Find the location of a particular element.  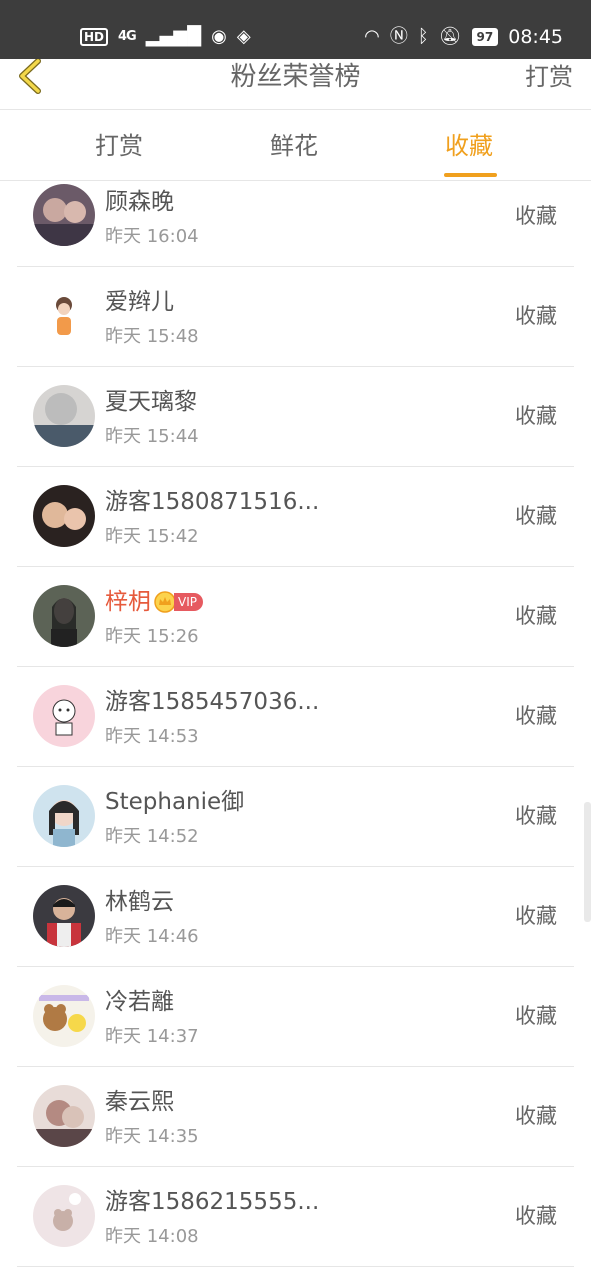

user-name: 夏天璃黎 is located at coordinates (151, 402).